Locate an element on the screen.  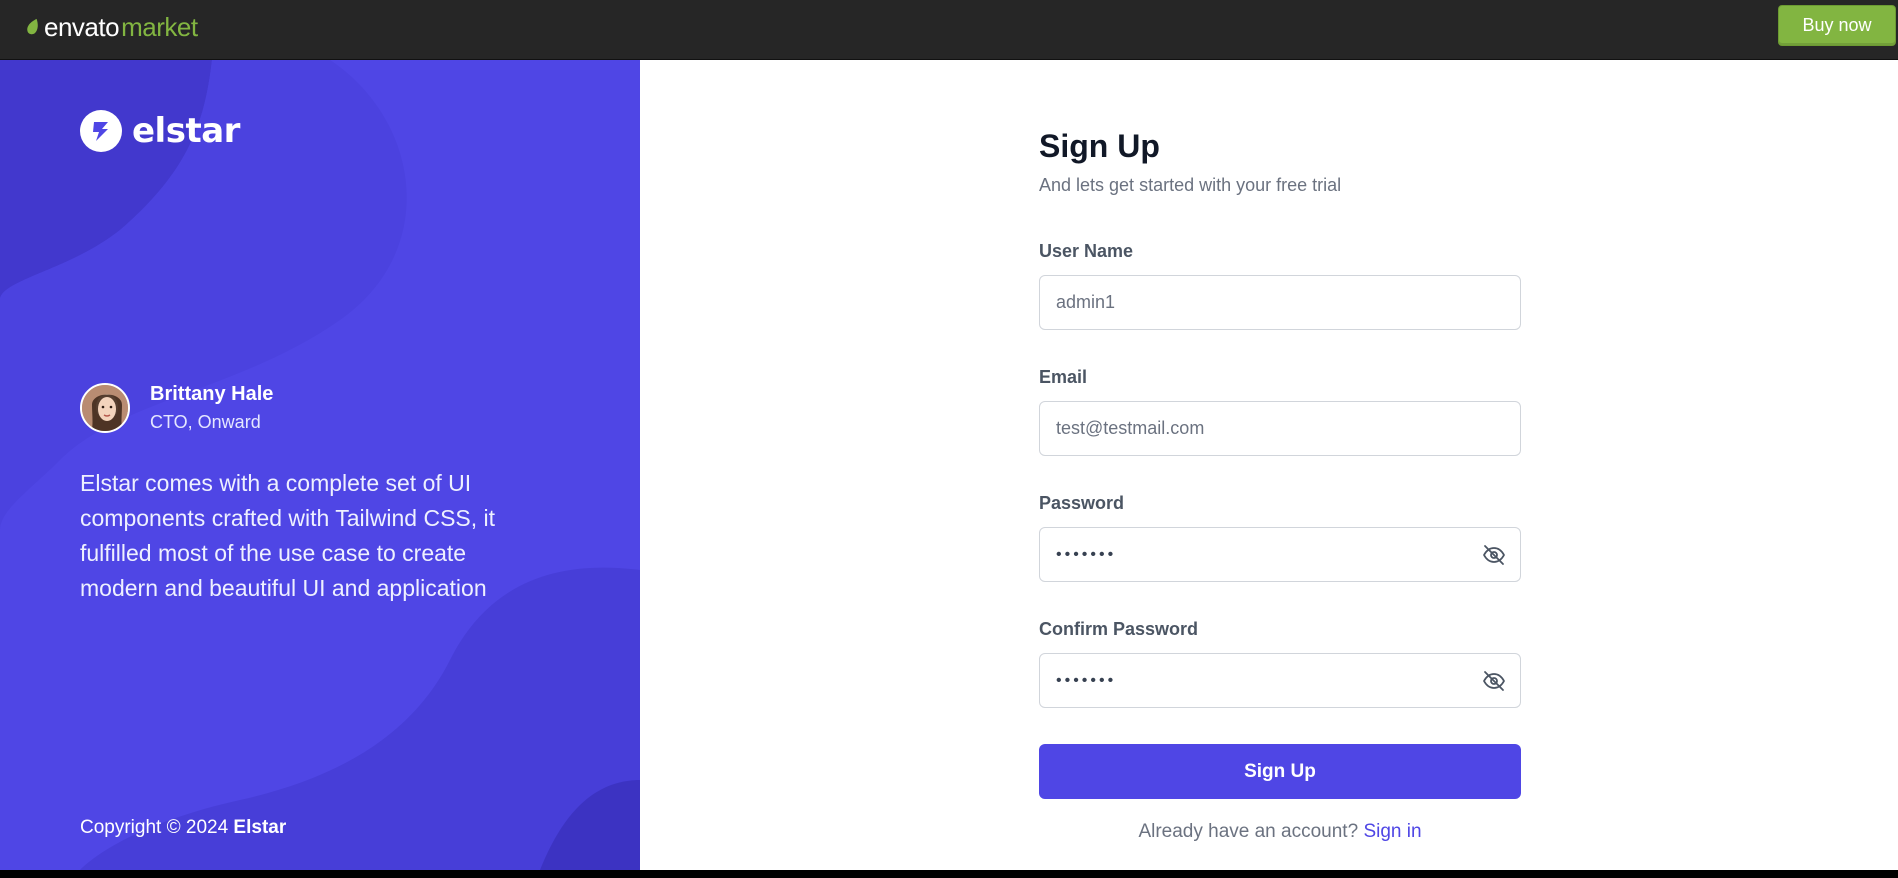
account-prompt: Already have an account? is located at coordinates (1251, 831).